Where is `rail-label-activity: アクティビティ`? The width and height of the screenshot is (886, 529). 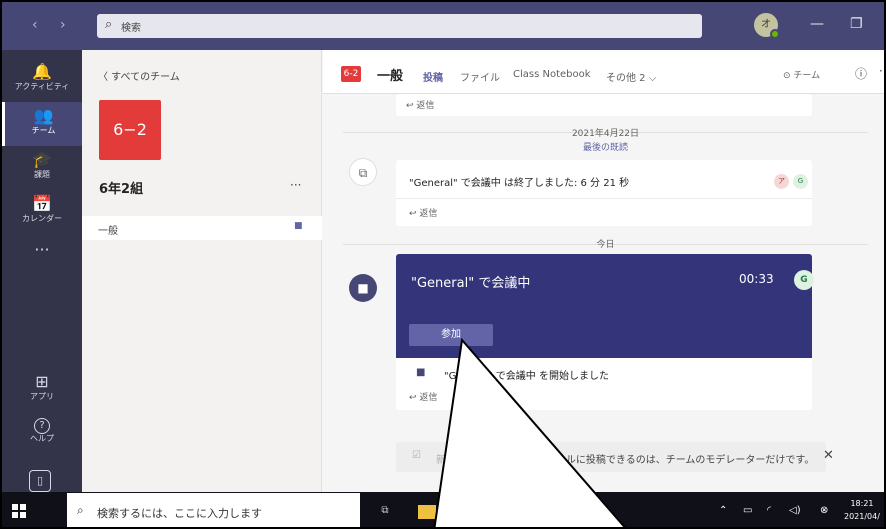 rail-label-activity: アクティビティ is located at coordinates (42, 86).